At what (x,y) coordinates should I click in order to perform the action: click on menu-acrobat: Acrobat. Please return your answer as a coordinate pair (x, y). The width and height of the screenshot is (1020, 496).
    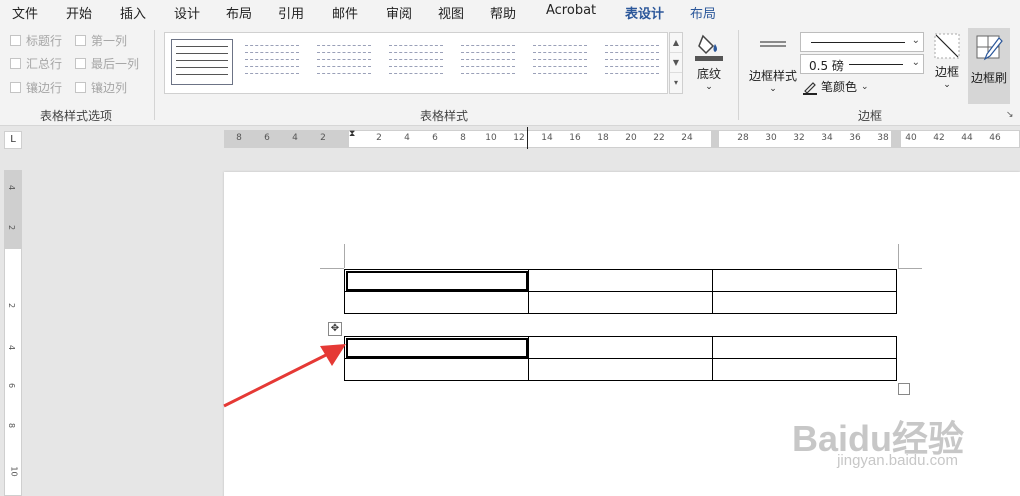
    Looking at the image, I should click on (571, 10).